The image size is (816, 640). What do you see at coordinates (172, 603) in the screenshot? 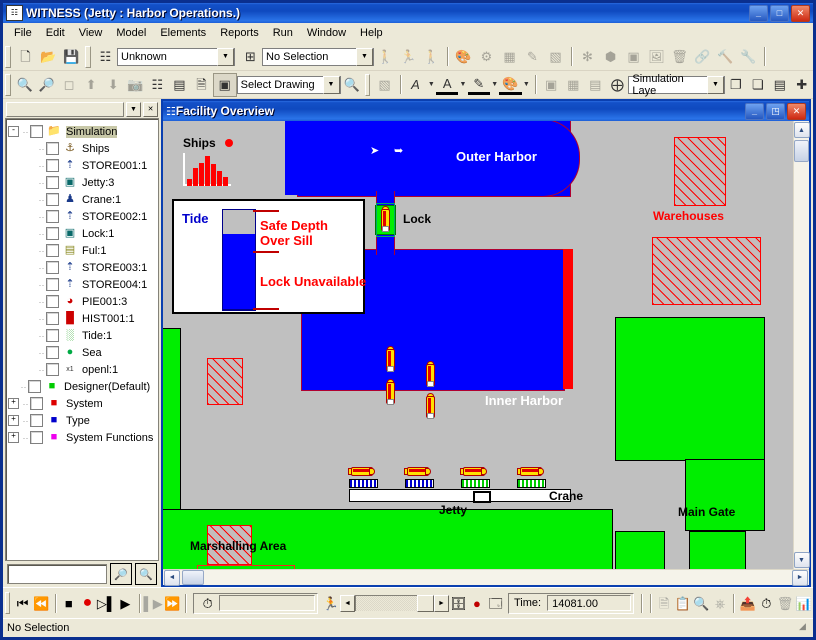
I see `fast-forward-button: ⏩` at bounding box center [172, 603].